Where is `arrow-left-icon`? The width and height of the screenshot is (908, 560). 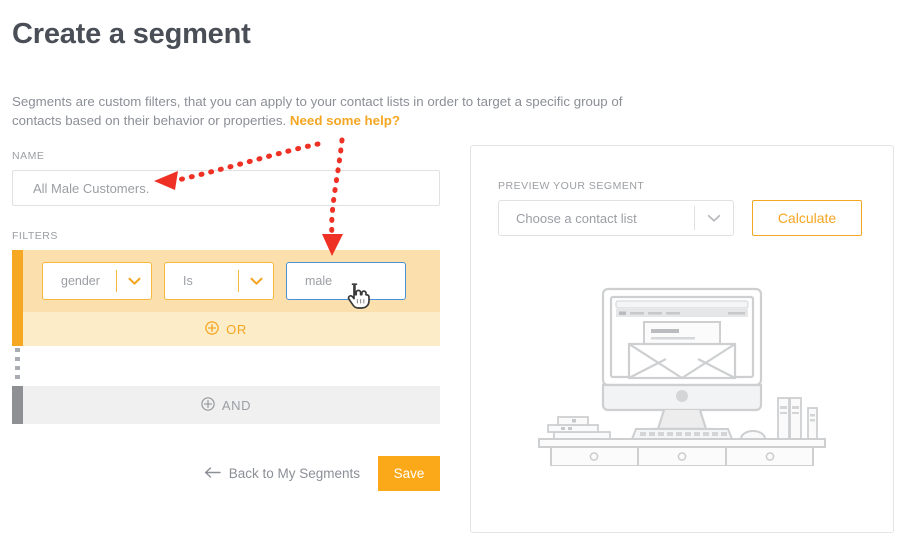
arrow-left-icon is located at coordinates (212, 473).